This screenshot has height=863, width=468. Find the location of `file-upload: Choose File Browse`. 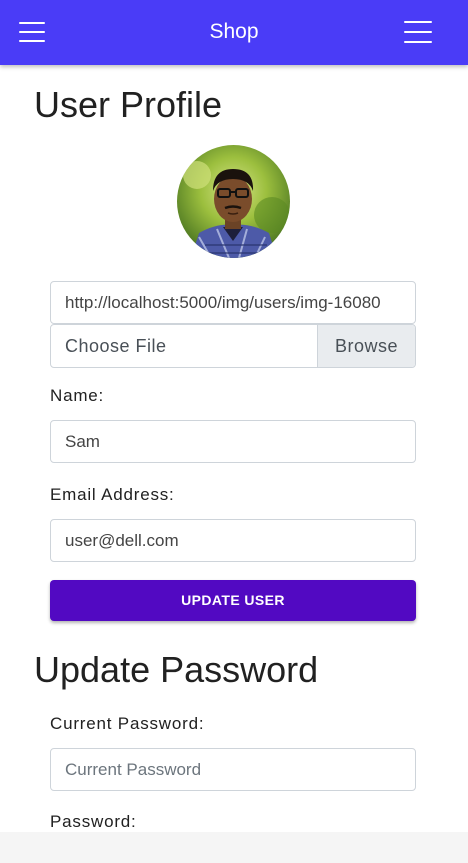

file-upload: Choose File Browse is located at coordinates (233, 346).